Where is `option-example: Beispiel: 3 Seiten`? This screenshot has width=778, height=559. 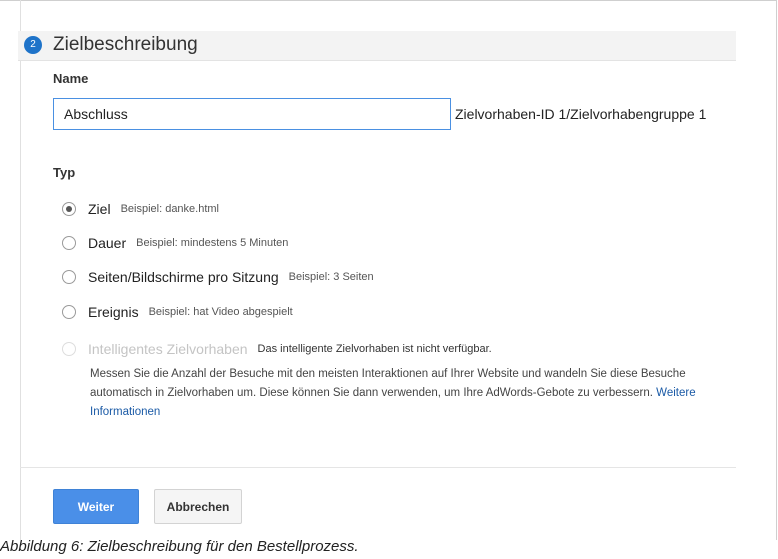 option-example: Beispiel: 3 Seiten is located at coordinates (331, 277).